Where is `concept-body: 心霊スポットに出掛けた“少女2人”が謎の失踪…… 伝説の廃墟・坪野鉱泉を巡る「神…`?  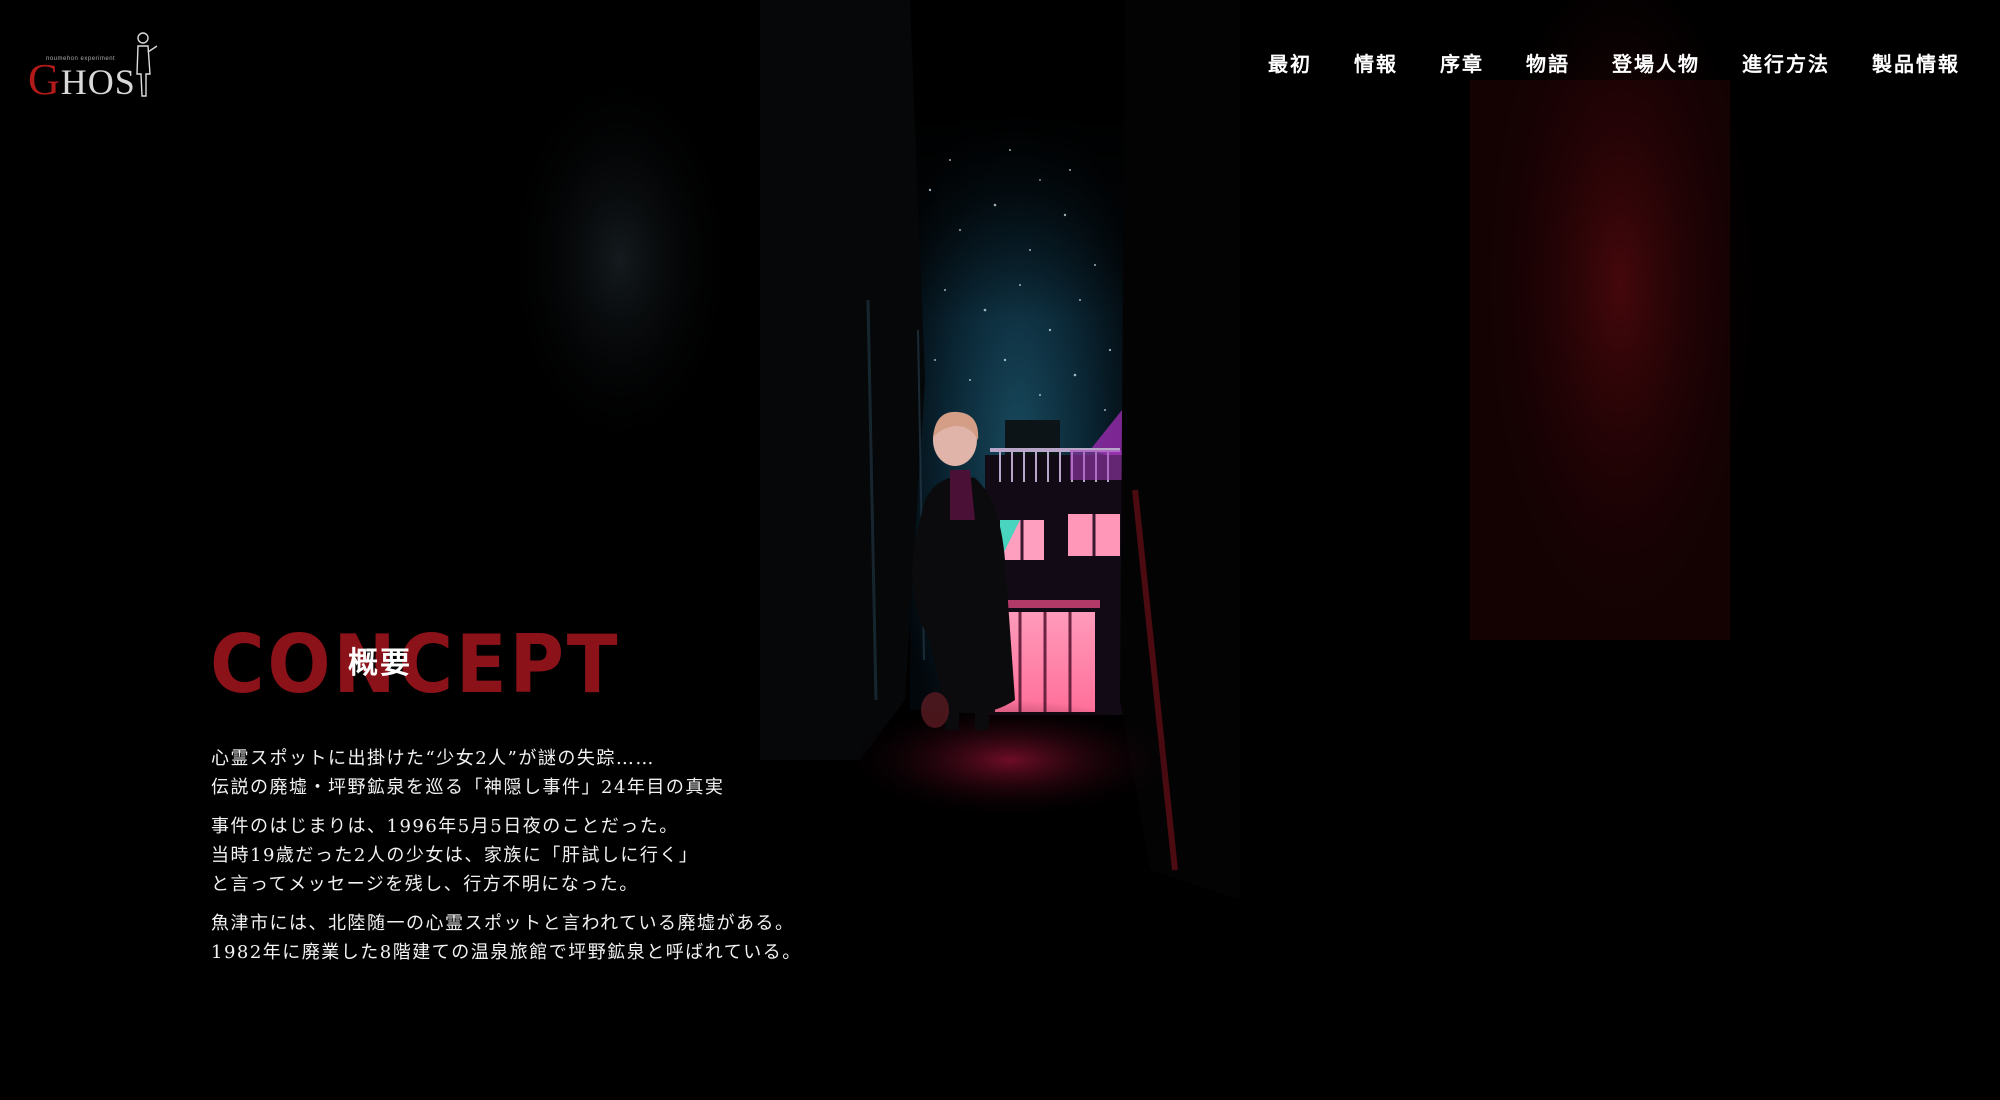 concept-body: 心霊スポットに出掛けた“少女2人”が謎の失踪…… 伝説の廃墟・坪野鉱泉を巡る「神… is located at coordinates (561, 860).